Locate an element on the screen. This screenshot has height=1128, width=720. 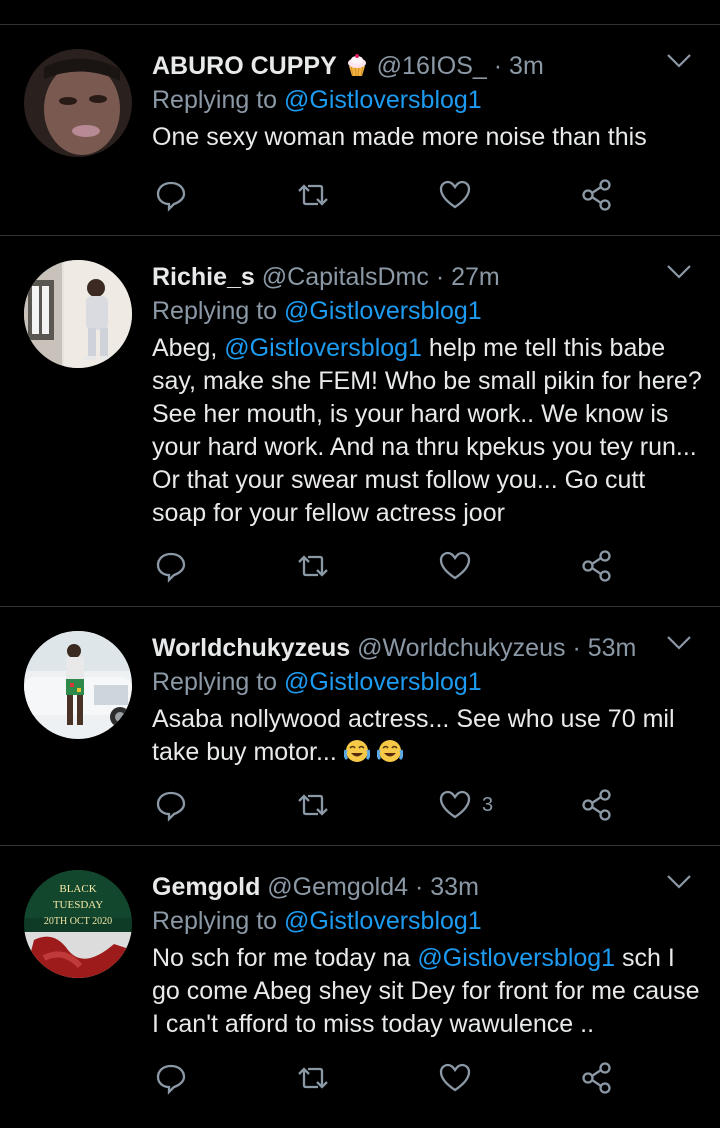
display-name: Gemgold is located at coordinates (206, 887).